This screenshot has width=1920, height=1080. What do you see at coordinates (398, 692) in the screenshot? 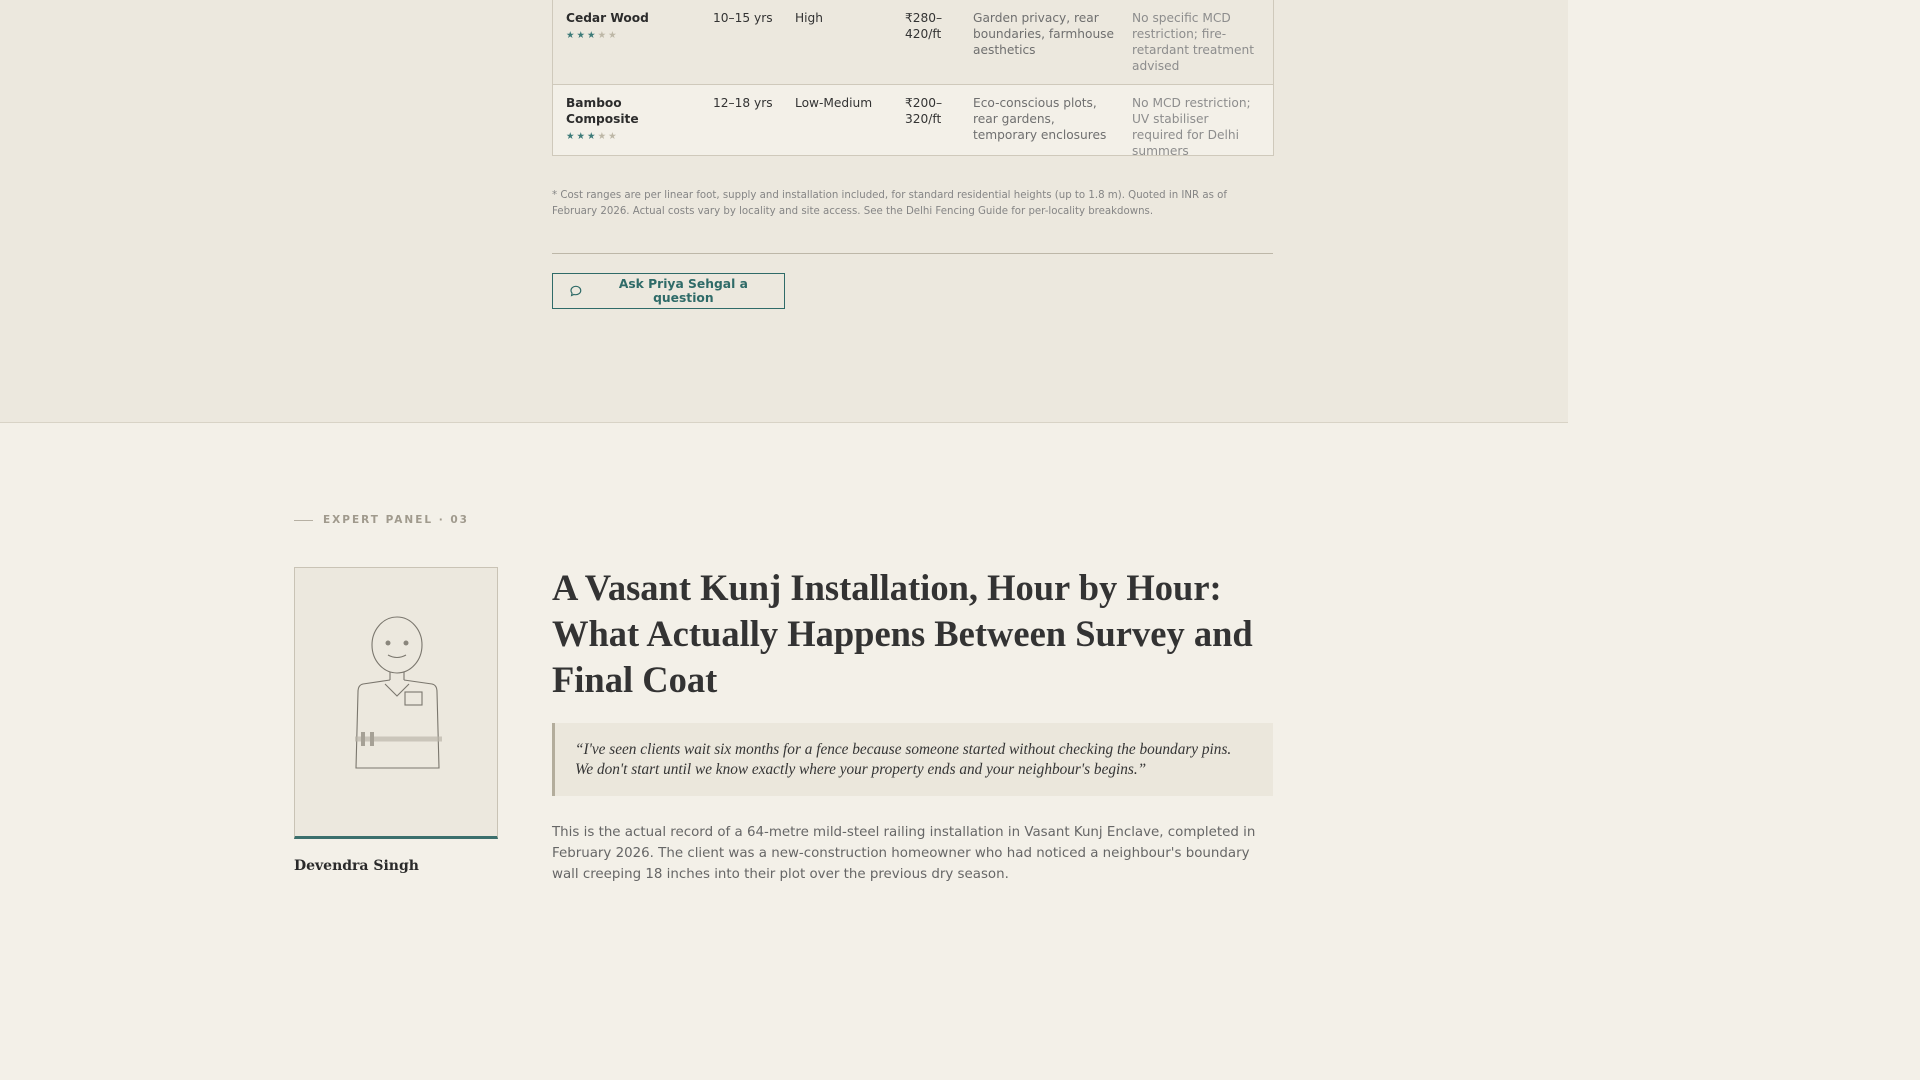
I see `expert-illustration` at bounding box center [398, 692].